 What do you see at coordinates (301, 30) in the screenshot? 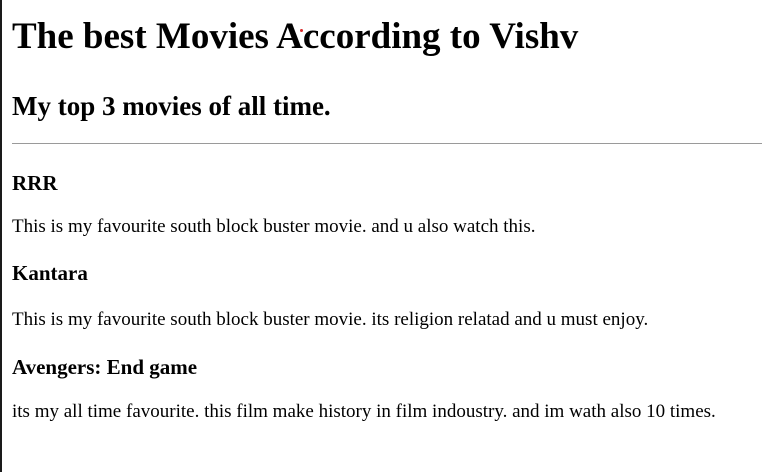
I see `cursor-dot` at bounding box center [301, 30].